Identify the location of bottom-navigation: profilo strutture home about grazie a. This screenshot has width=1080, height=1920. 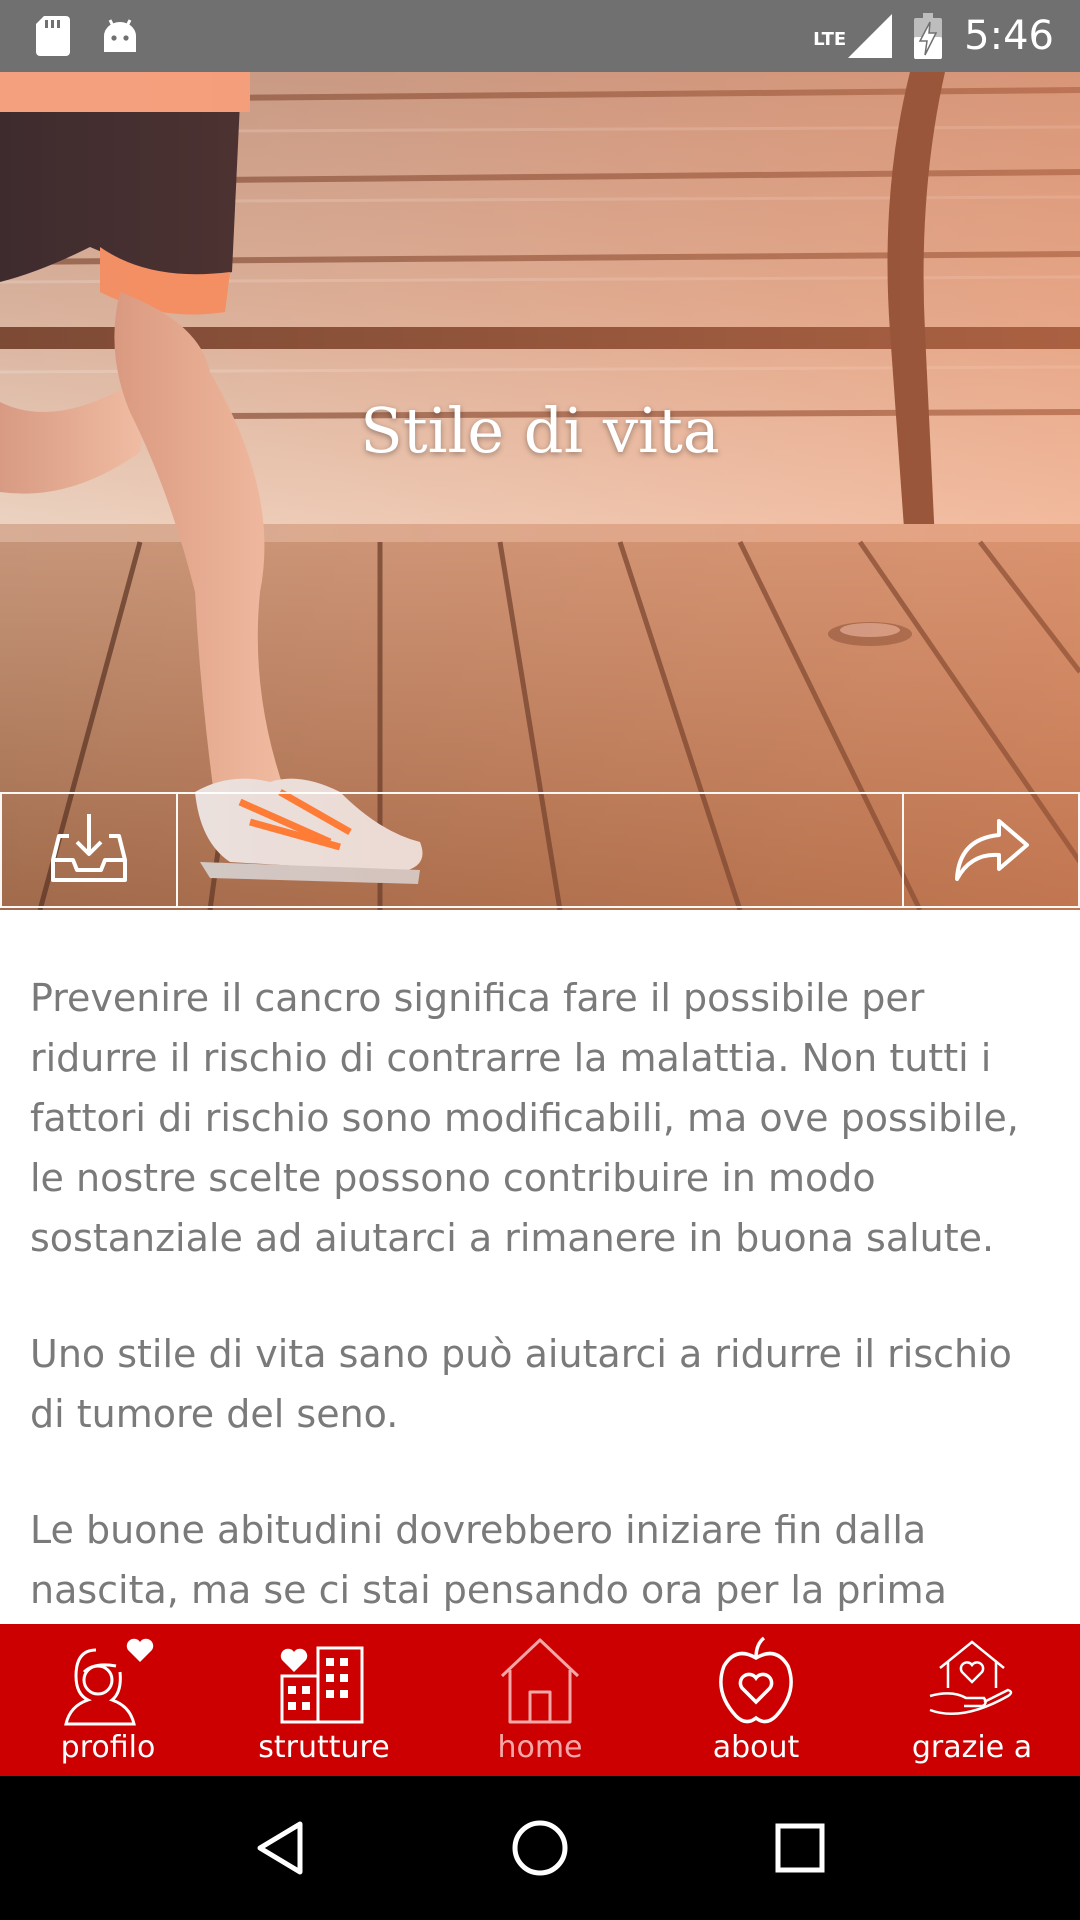
(540, 1700).